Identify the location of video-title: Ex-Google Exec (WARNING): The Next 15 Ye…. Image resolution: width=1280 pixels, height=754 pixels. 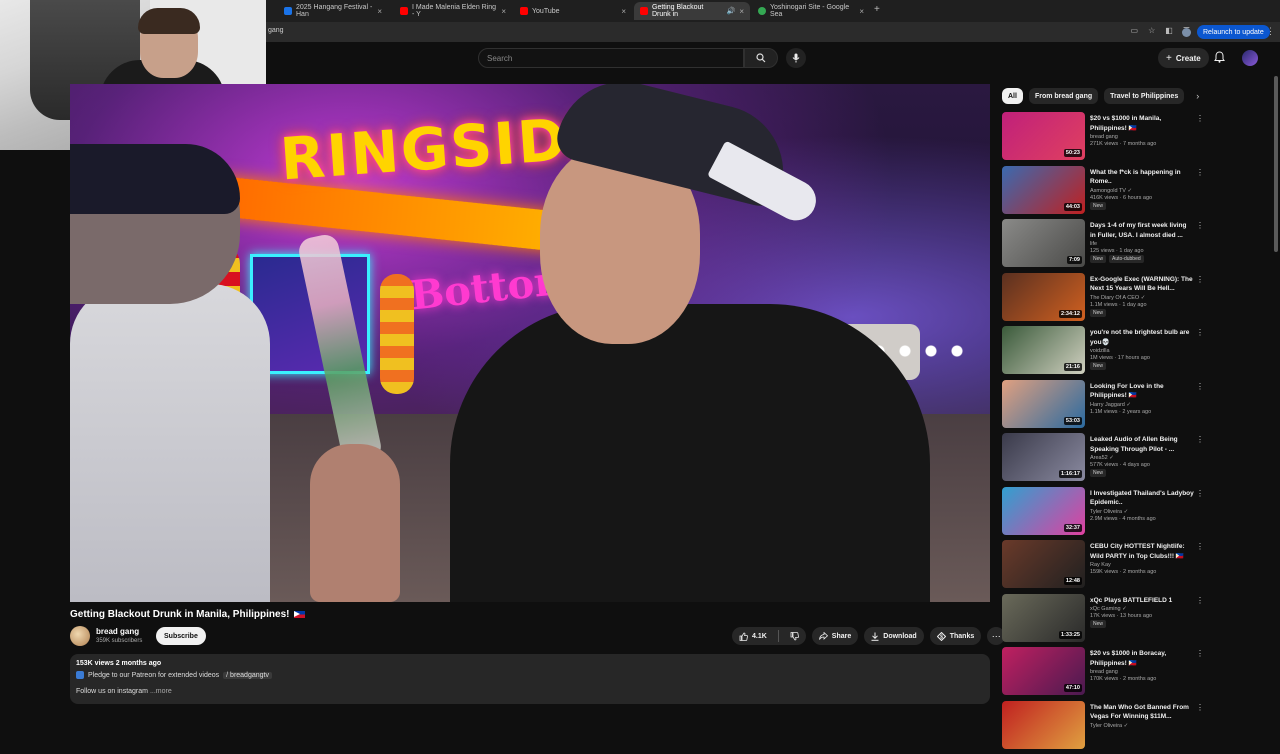
(1142, 284).